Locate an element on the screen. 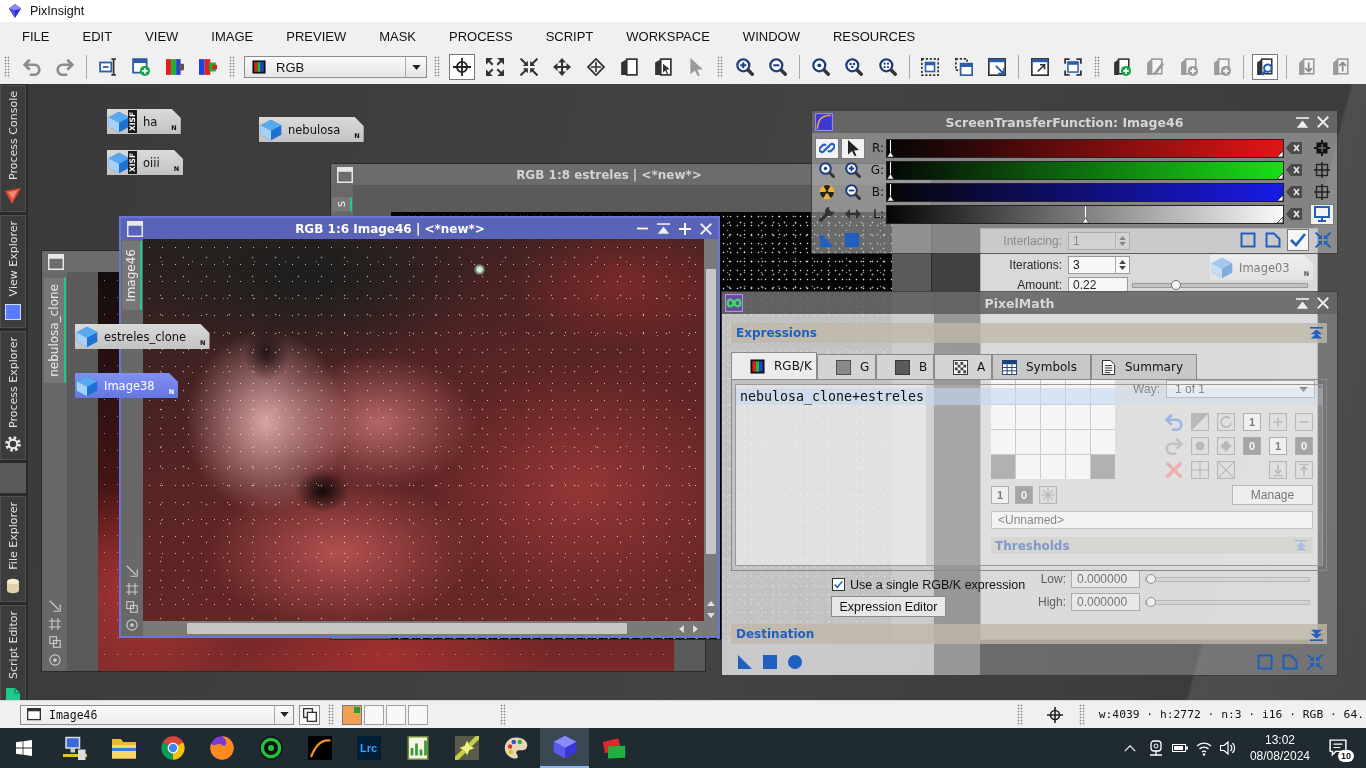 This screenshot has height=768, width=1366. channel-button is located at coordinates (1322, 214).